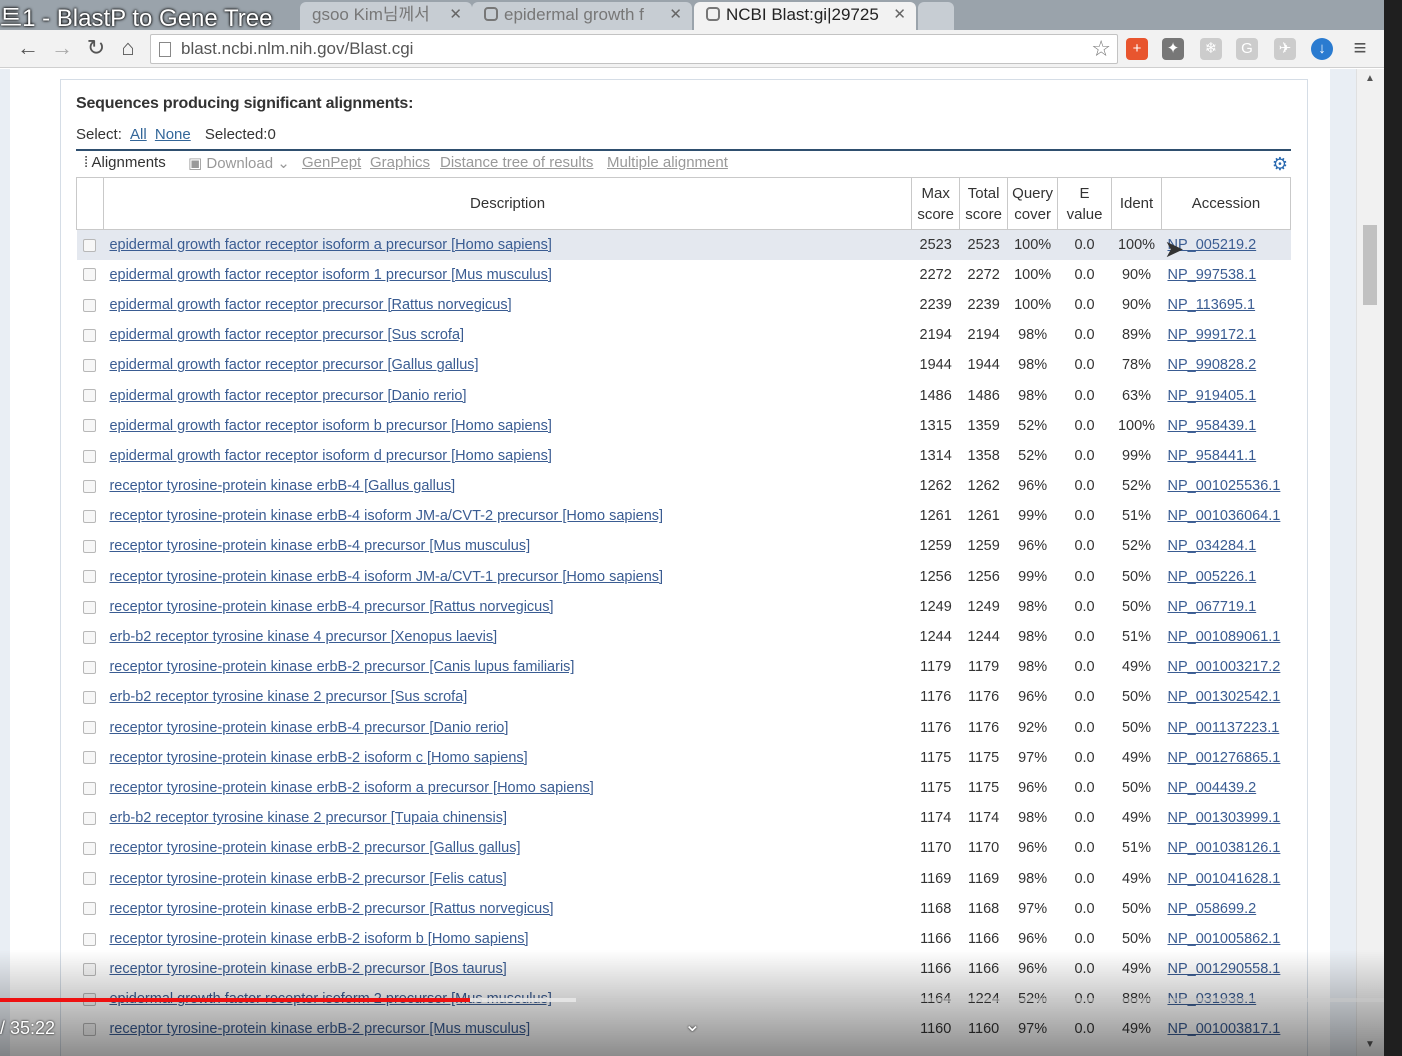  I want to click on header-max-score: Max score, so click(936, 203).